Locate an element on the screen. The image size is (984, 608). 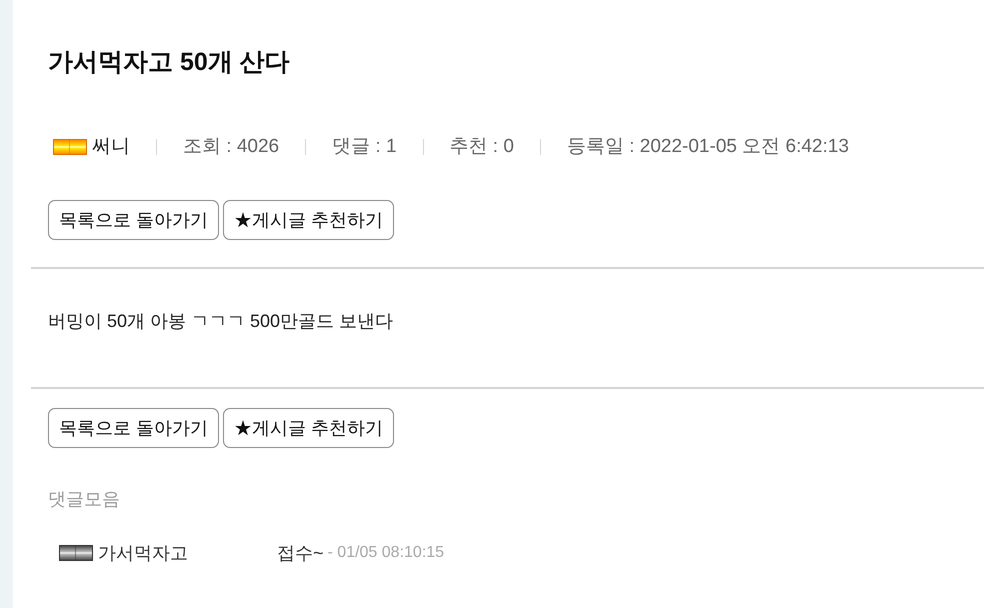
comment-time: - 01/05 08:10:15 is located at coordinates (386, 553).